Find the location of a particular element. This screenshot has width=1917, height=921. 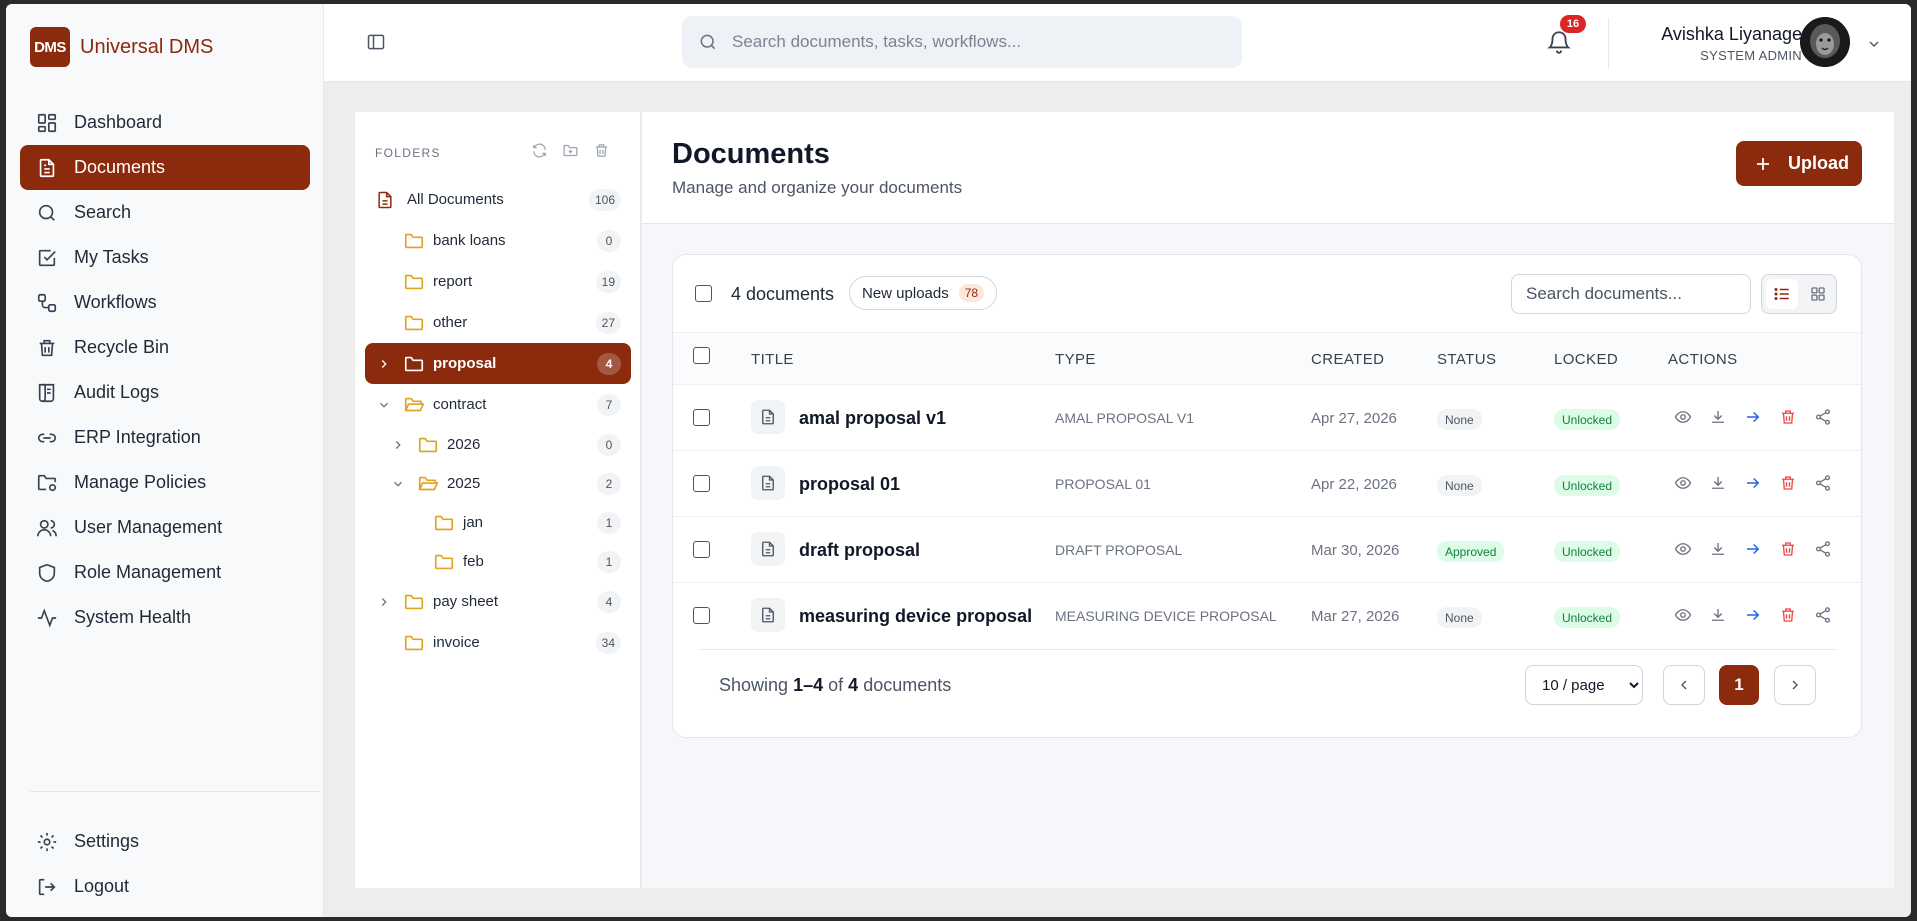

folder-2025: 2025 2 is located at coordinates (498, 483).